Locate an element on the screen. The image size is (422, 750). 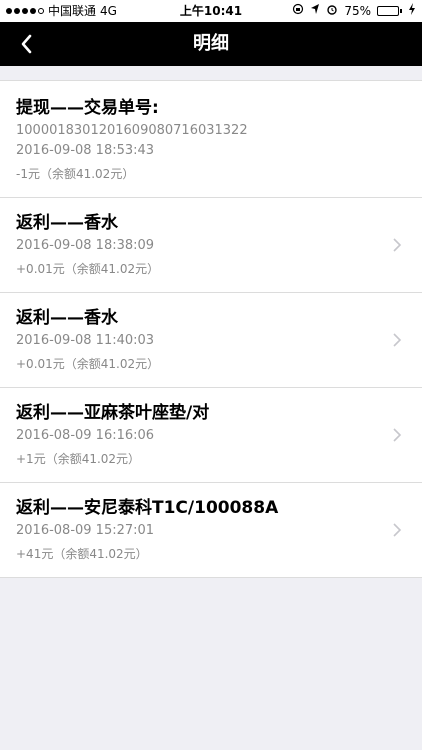
item-datetime: 2016-08-09 15:27:01 is located at coordinates (85, 530).